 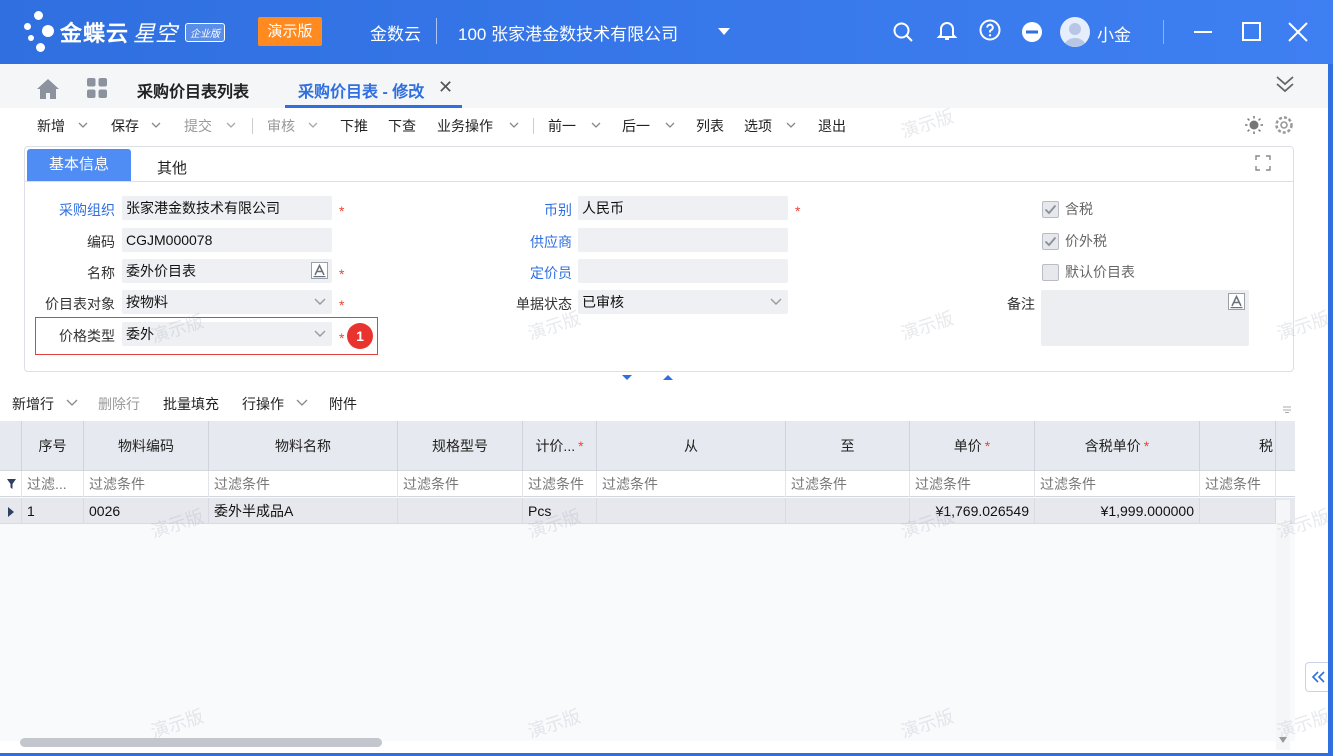 What do you see at coordinates (343, 404) in the screenshot?
I see `attachment-button: 附件` at bounding box center [343, 404].